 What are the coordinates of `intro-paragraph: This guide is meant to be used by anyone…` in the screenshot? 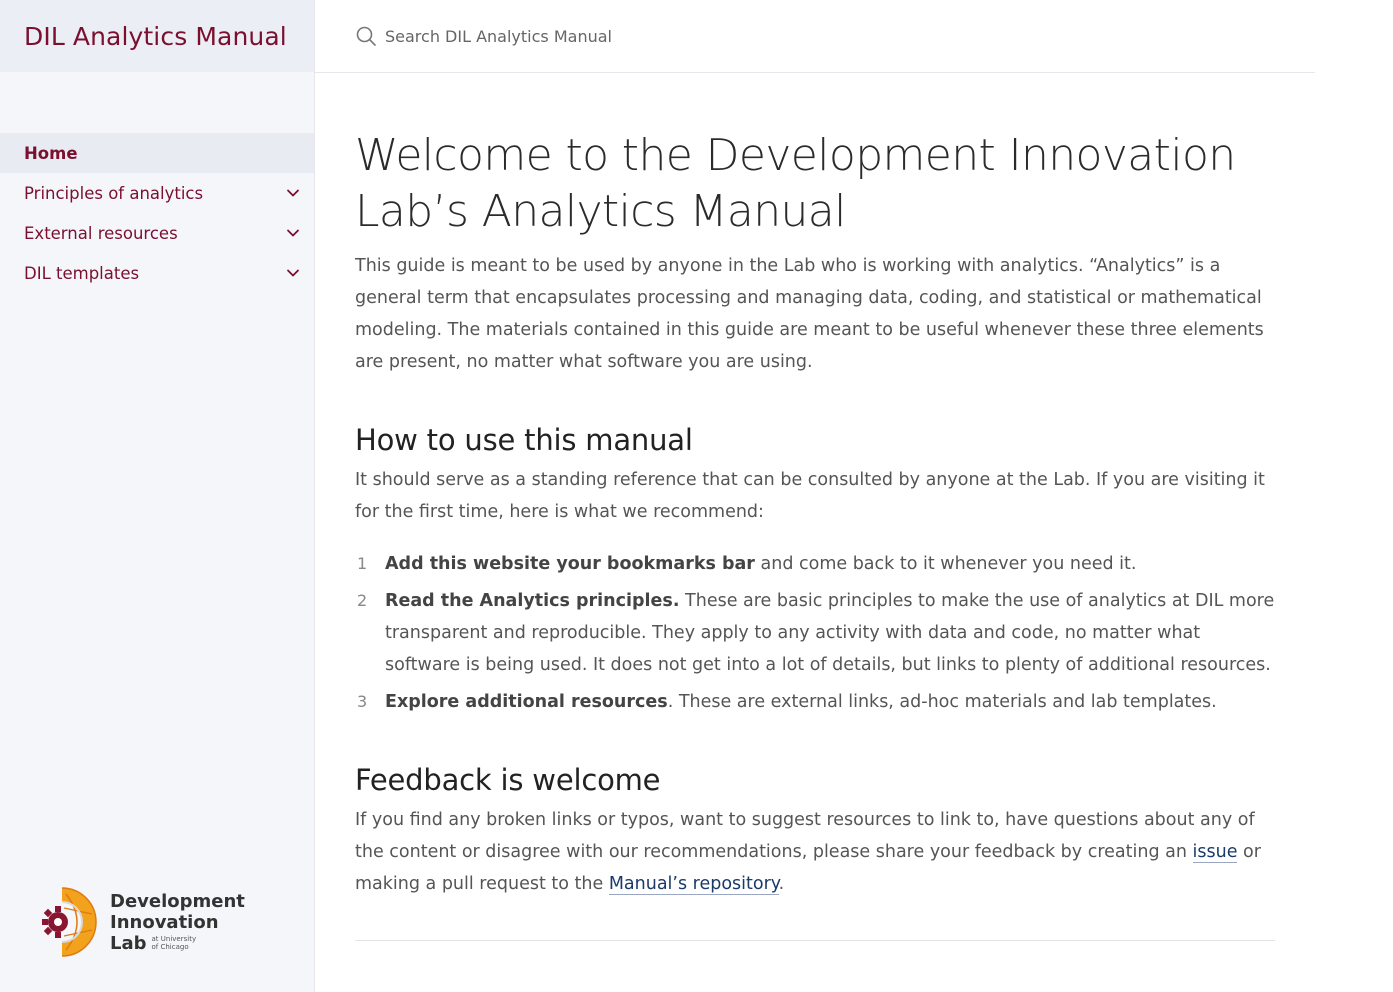 It's located at (809, 314).